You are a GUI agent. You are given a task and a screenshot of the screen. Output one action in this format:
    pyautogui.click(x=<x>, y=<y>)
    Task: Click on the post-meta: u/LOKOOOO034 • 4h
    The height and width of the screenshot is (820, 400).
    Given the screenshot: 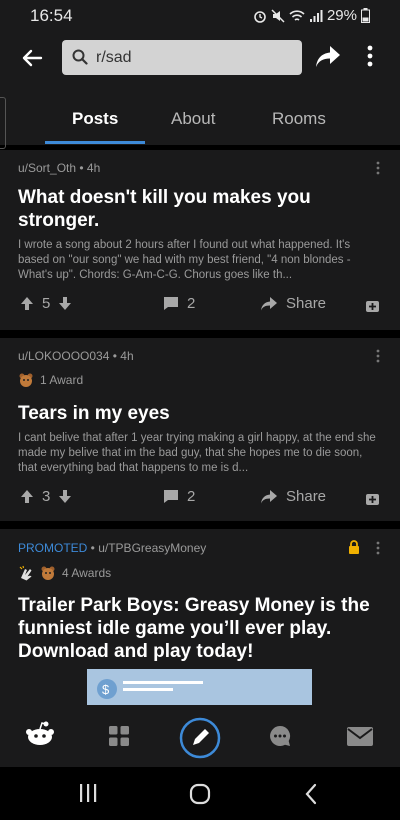 What is the action you would take?
    pyautogui.click(x=76, y=356)
    